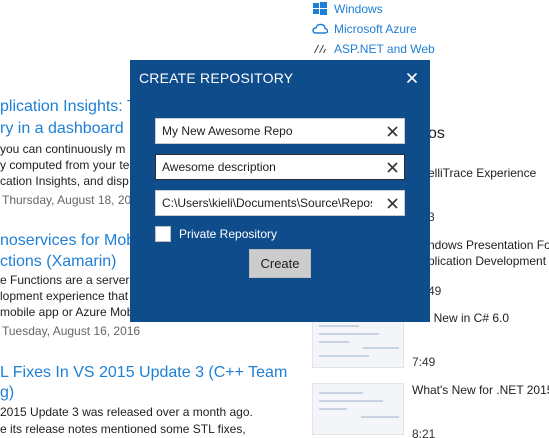 This screenshot has width=549, height=438. What do you see at coordinates (435, 291) in the screenshot?
I see `video-duration: 49` at bounding box center [435, 291].